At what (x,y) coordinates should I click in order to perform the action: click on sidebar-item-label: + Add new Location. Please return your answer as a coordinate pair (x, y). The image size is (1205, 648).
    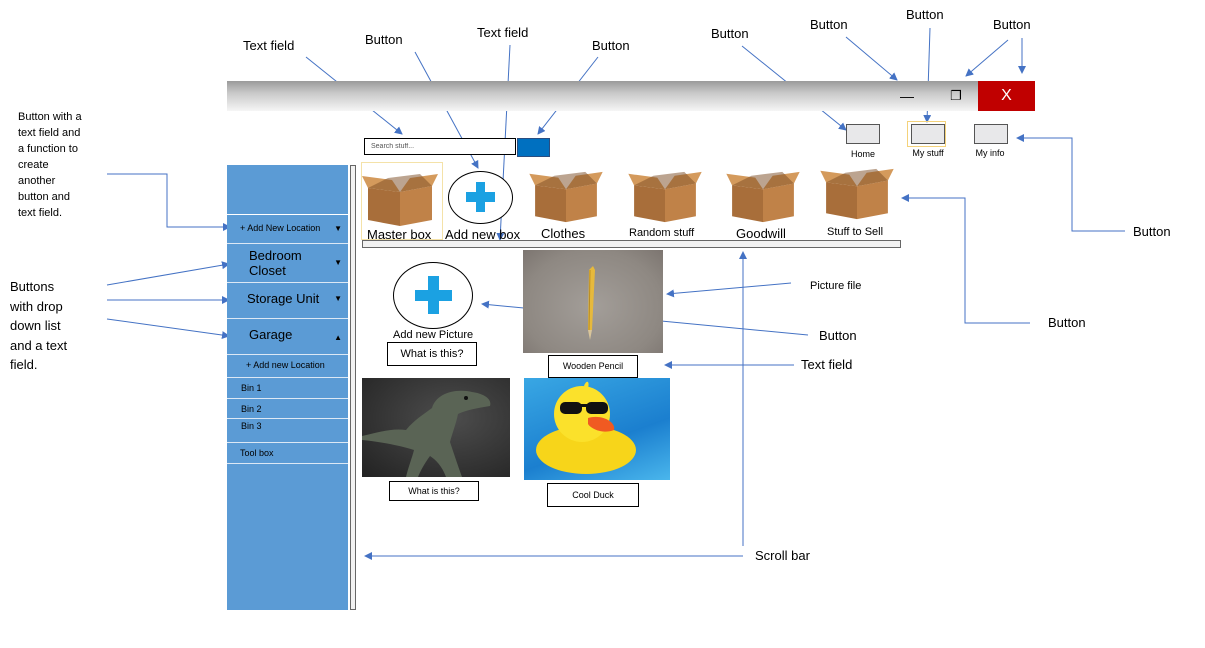
    Looking at the image, I should click on (285, 365).